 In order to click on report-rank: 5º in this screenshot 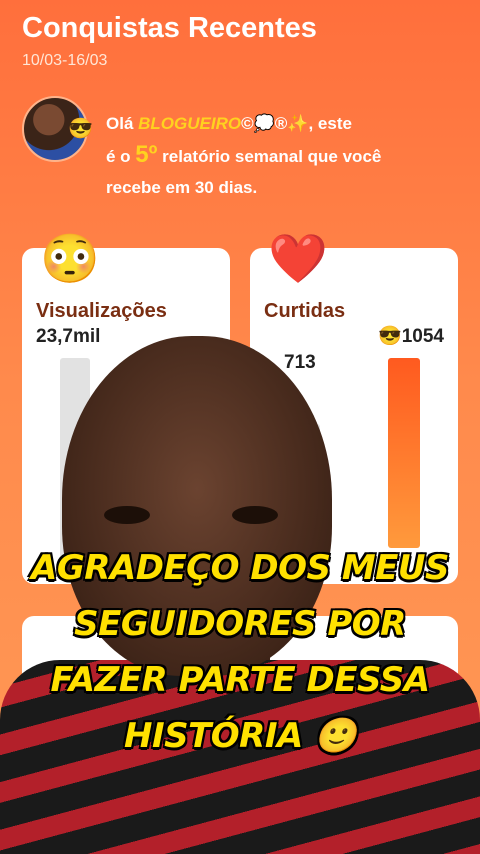, I will do `click(146, 154)`.